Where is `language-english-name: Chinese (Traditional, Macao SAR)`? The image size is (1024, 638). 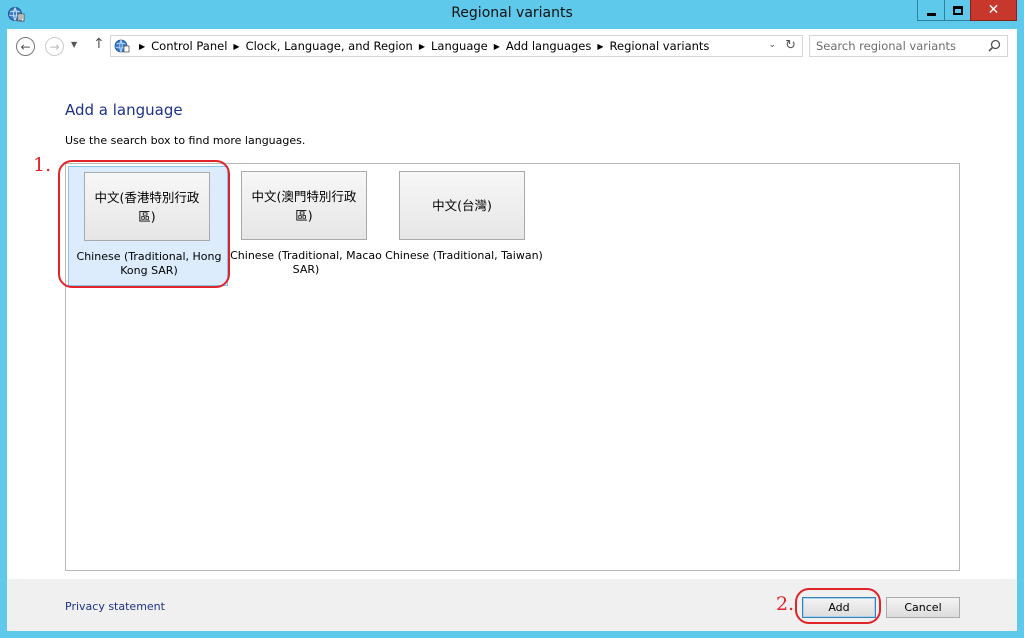 language-english-name: Chinese (Traditional, Macao SAR) is located at coordinates (306, 262).